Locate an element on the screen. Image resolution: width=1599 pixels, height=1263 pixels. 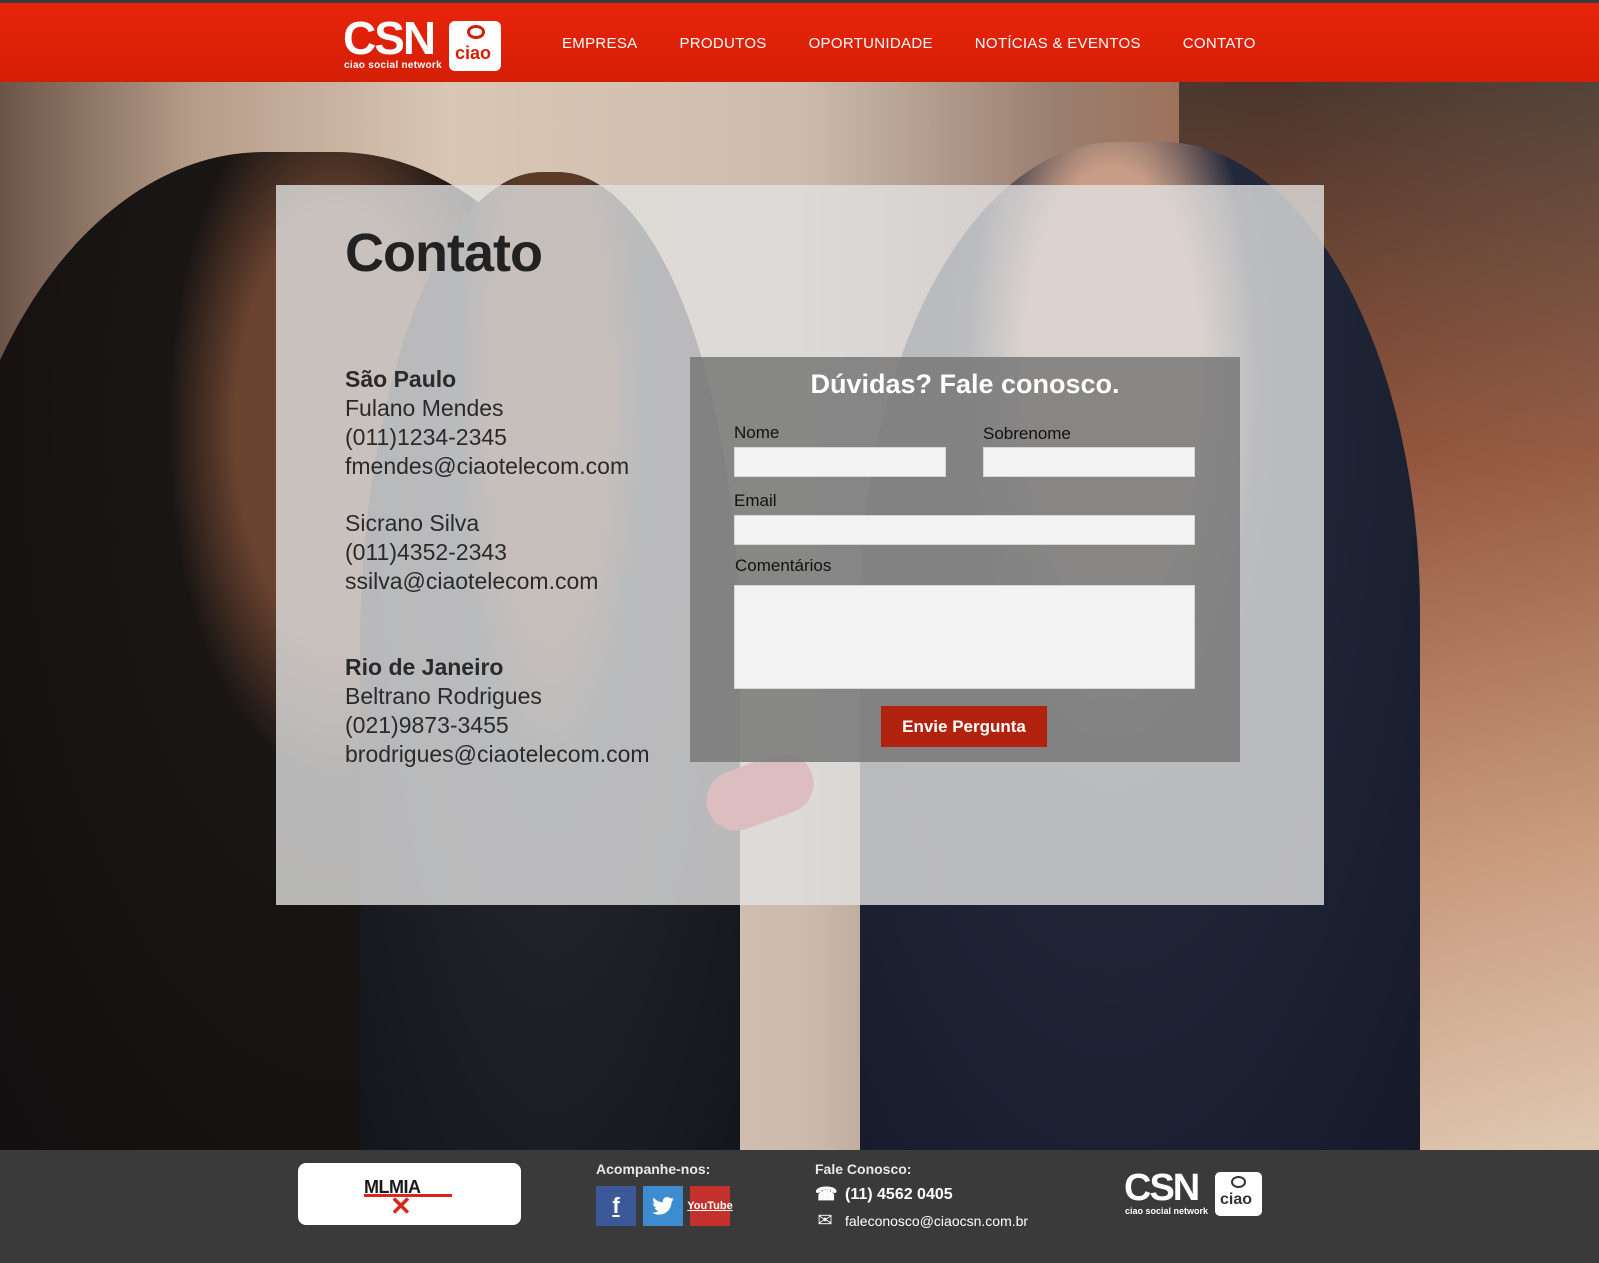
logo-tagline: ciao social network is located at coordinates (393, 65).